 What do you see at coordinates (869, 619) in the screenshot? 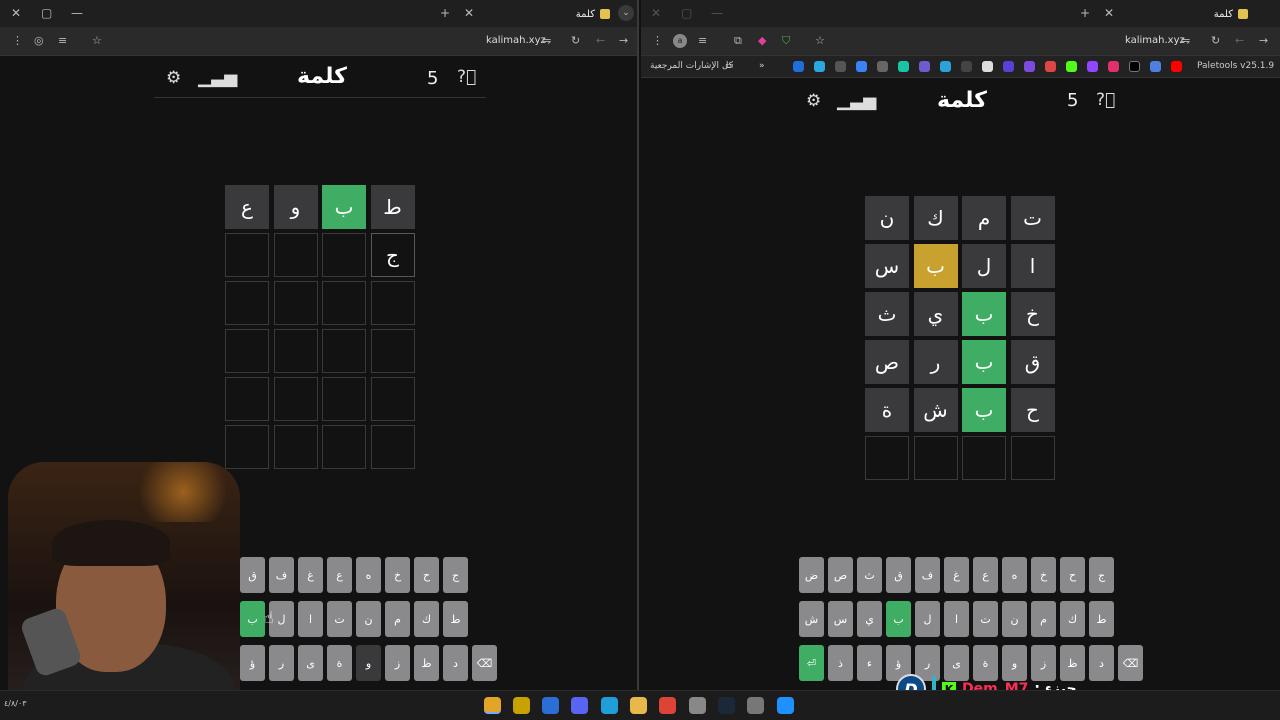
I see `keyboard-key: ي` at bounding box center [869, 619].